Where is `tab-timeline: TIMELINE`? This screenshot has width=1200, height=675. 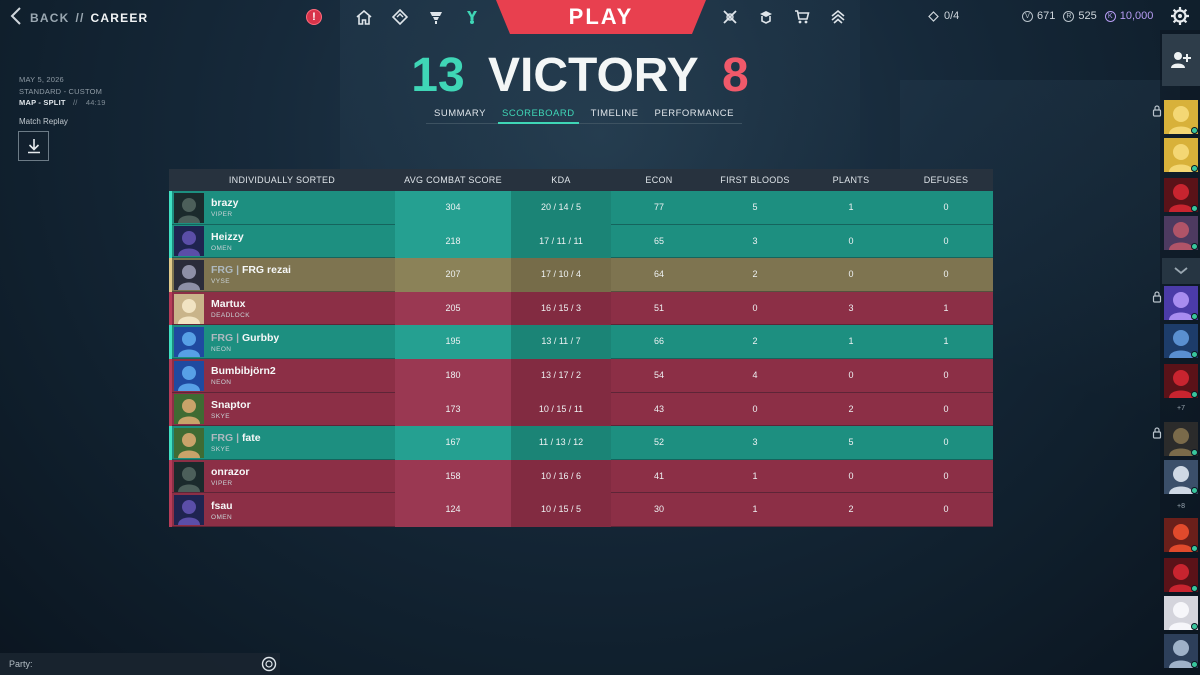 tab-timeline: TIMELINE is located at coordinates (615, 115).